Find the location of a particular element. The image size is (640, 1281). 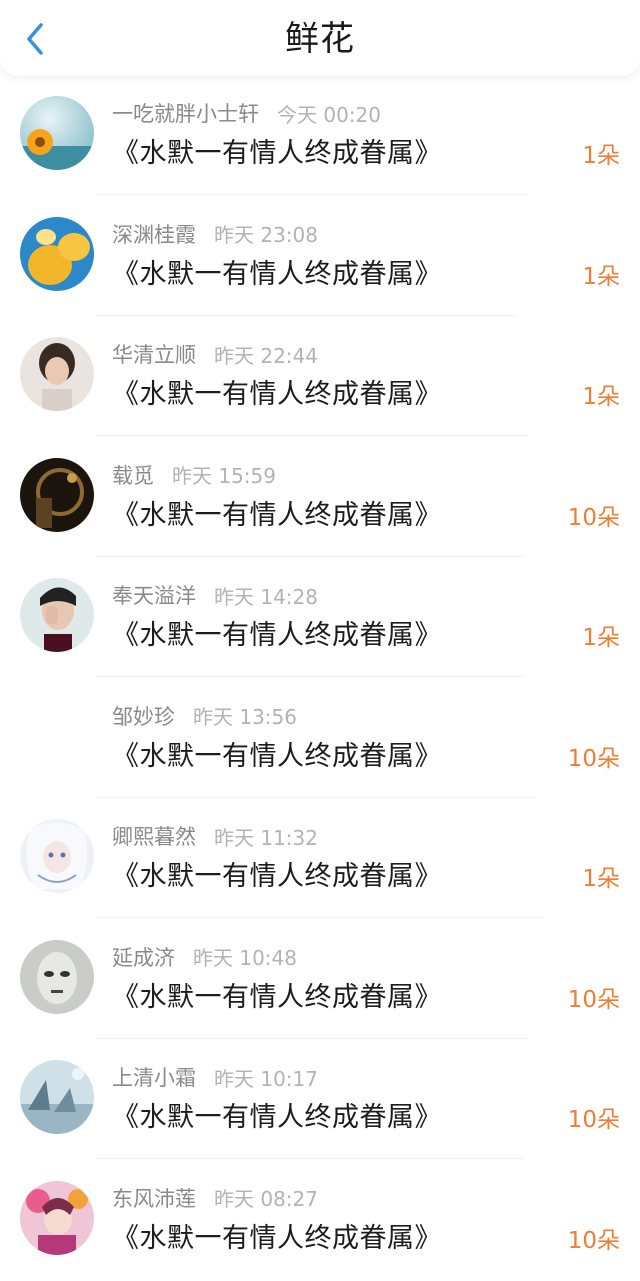

timestamp: 昨天 23:08 is located at coordinates (266, 233).